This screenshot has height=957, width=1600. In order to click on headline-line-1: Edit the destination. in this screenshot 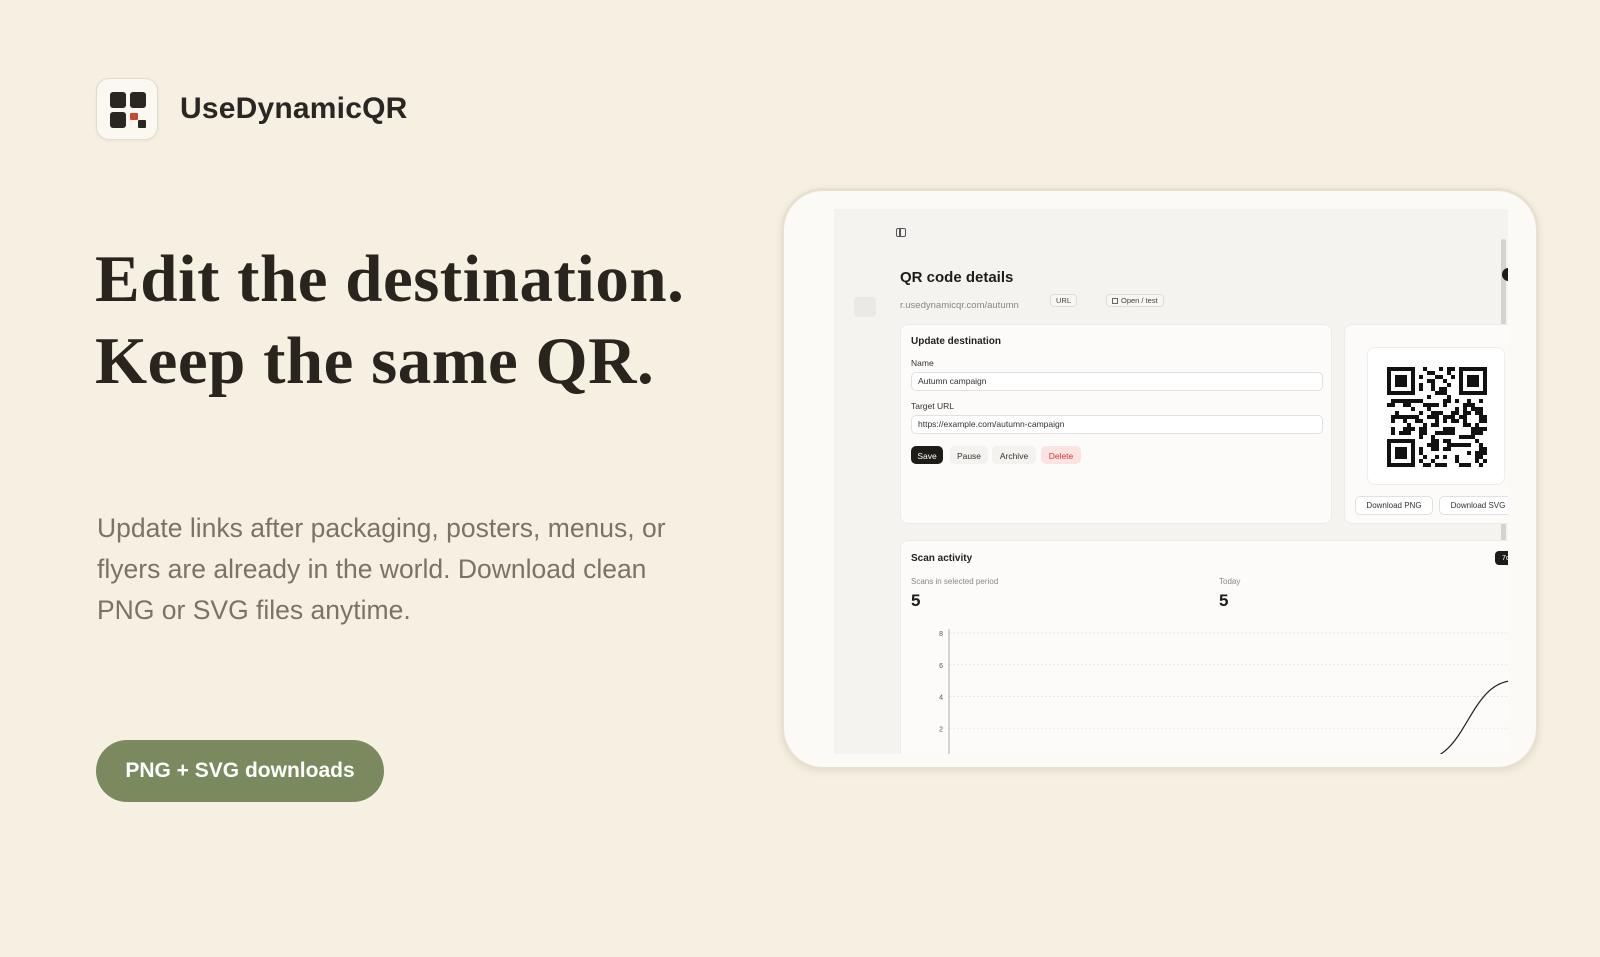, I will do `click(390, 279)`.